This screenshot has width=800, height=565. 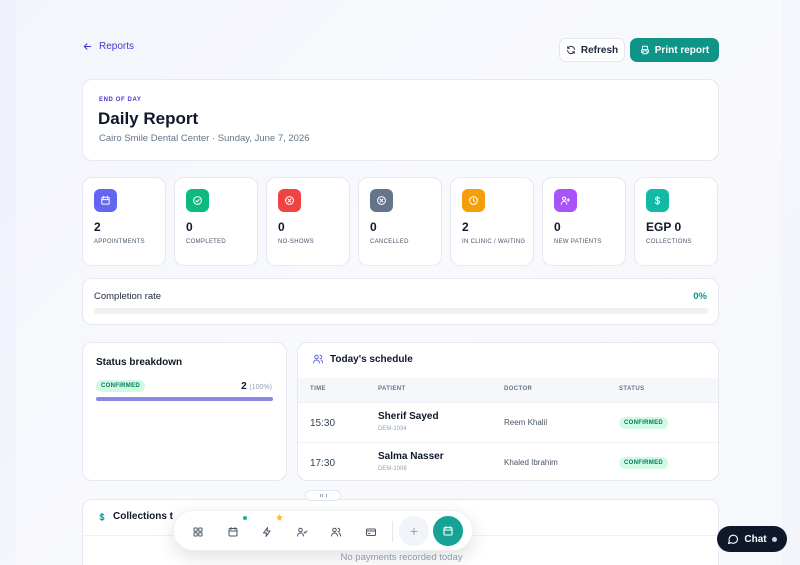 I want to click on completion-rate-label: Completion rate, so click(x=128, y=296).